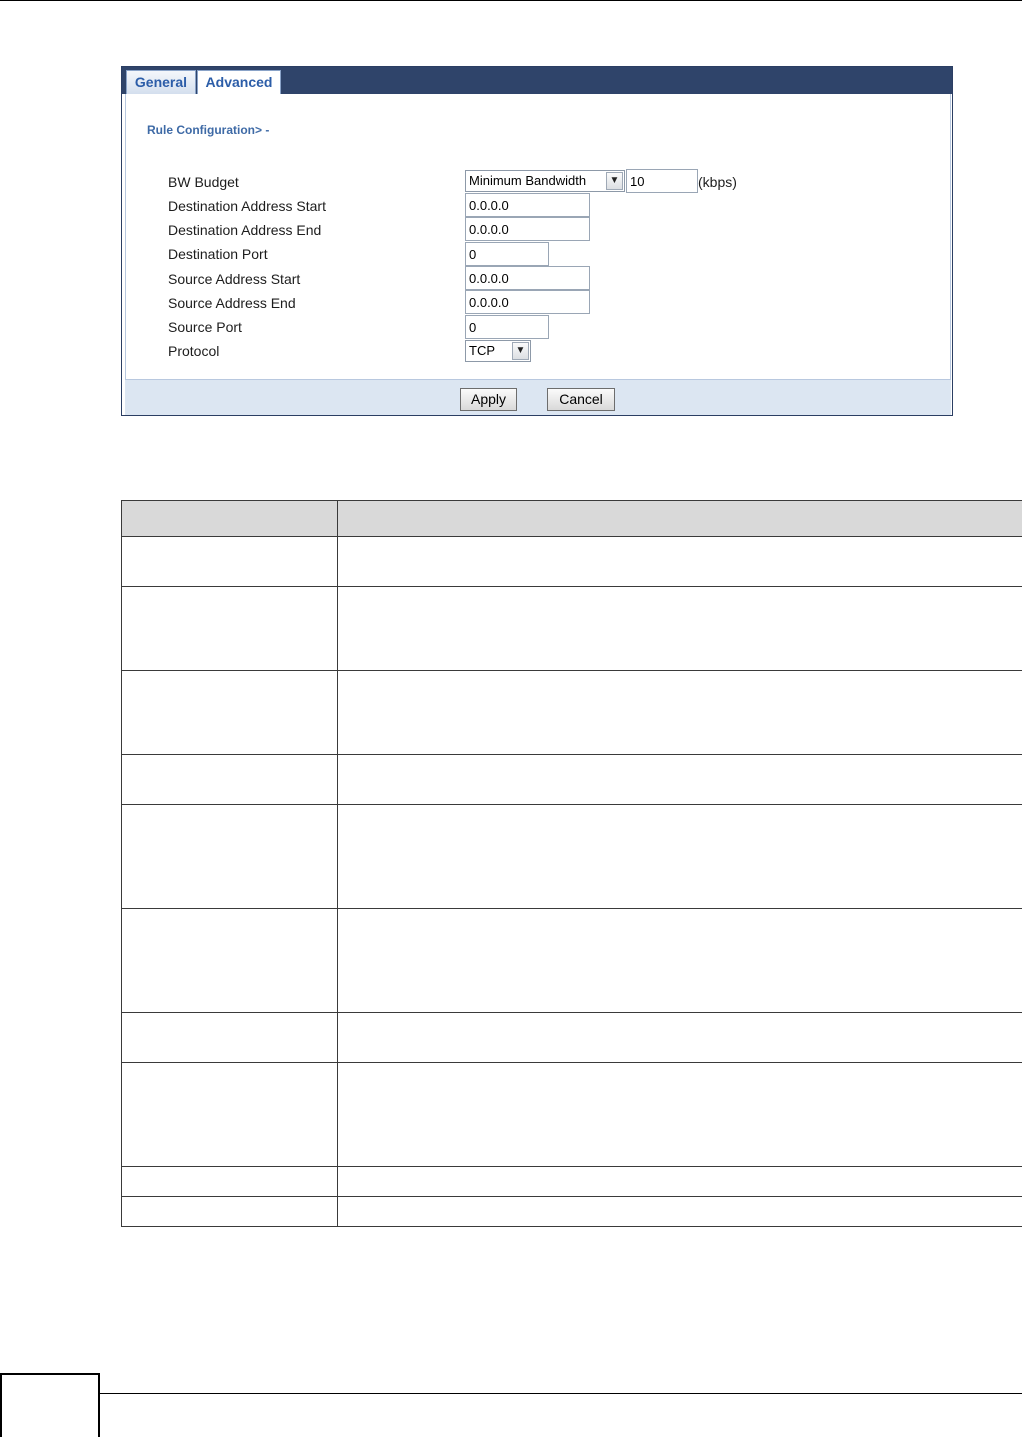 This screenshot has width=1022, height=1437. What do you see at coordinates (161, 82) in the screenshot?
I see `tab-general: General` at bounding box center [161, 82].